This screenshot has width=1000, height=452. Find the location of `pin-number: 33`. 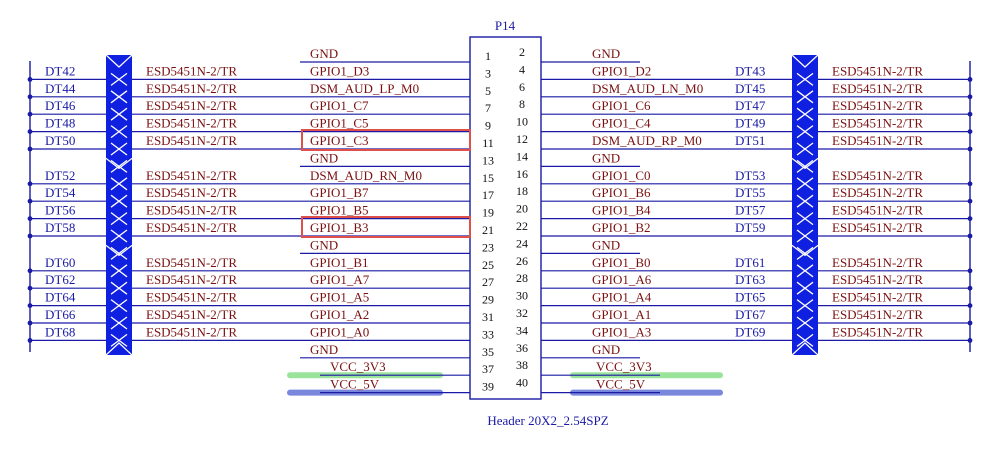

pin-number: 33 is located at coordinates (488, 334).